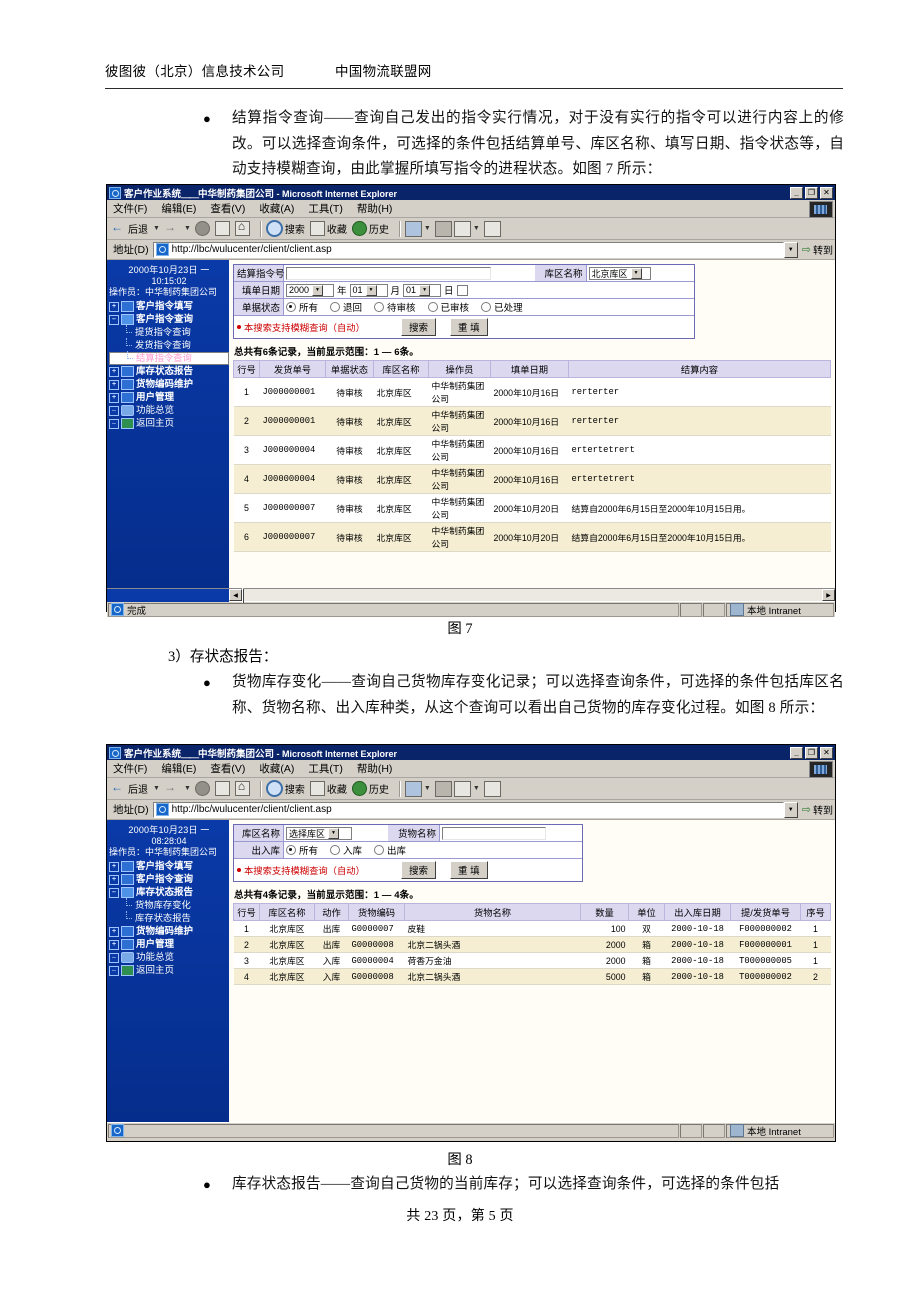 The image size is (920, 1302). What do you see at coordinates (375, 208) in the screenshot?
I see `menu-help: 帮助(H)` at bounding box center [375, 208].